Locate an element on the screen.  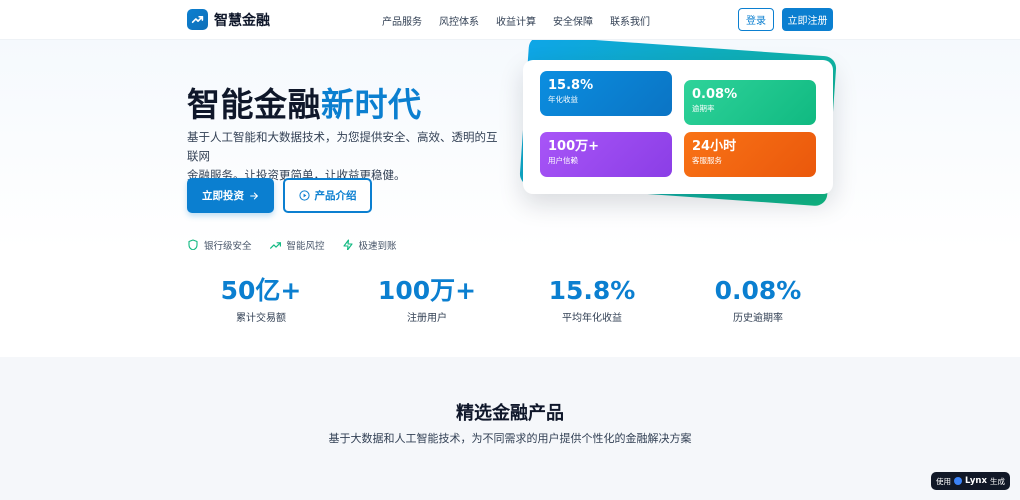
stat-label: 累计交易额 is located at coordinates (261, 318).